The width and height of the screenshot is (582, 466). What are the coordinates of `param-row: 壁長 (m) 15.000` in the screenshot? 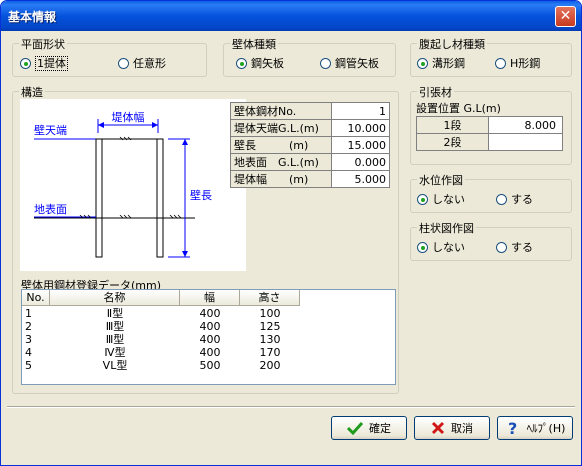 It's located at (310, 145).